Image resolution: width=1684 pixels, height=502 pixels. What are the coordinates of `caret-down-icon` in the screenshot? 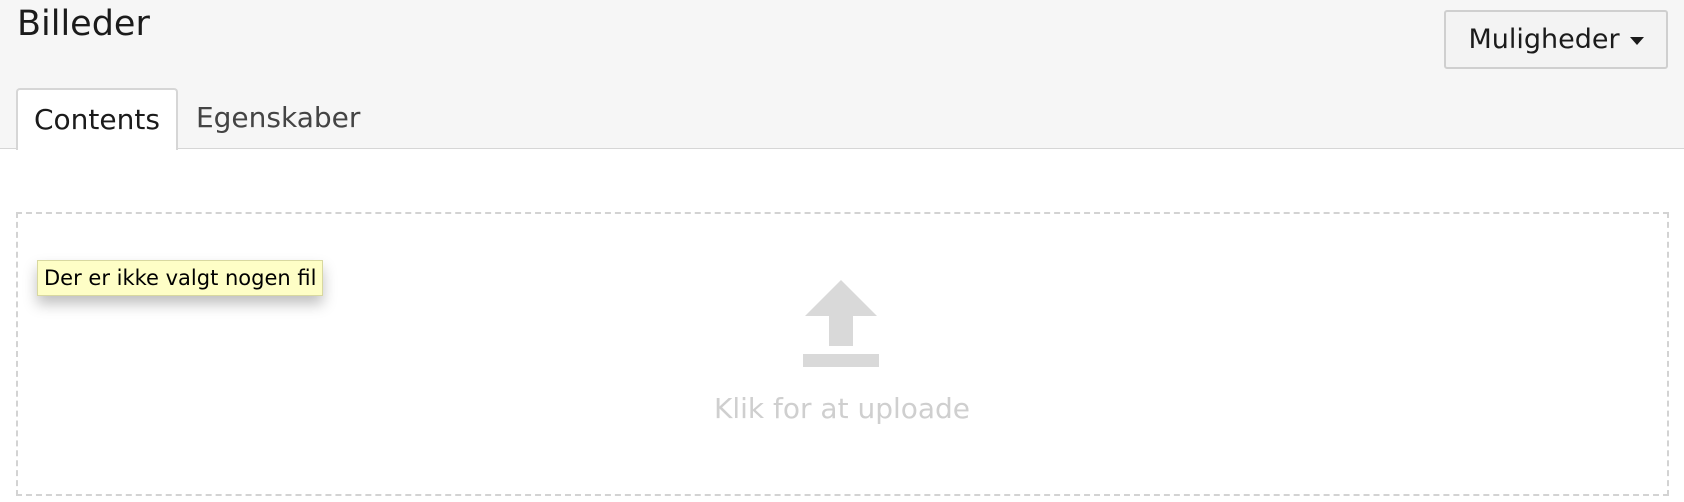 It's located at (1636, 40).